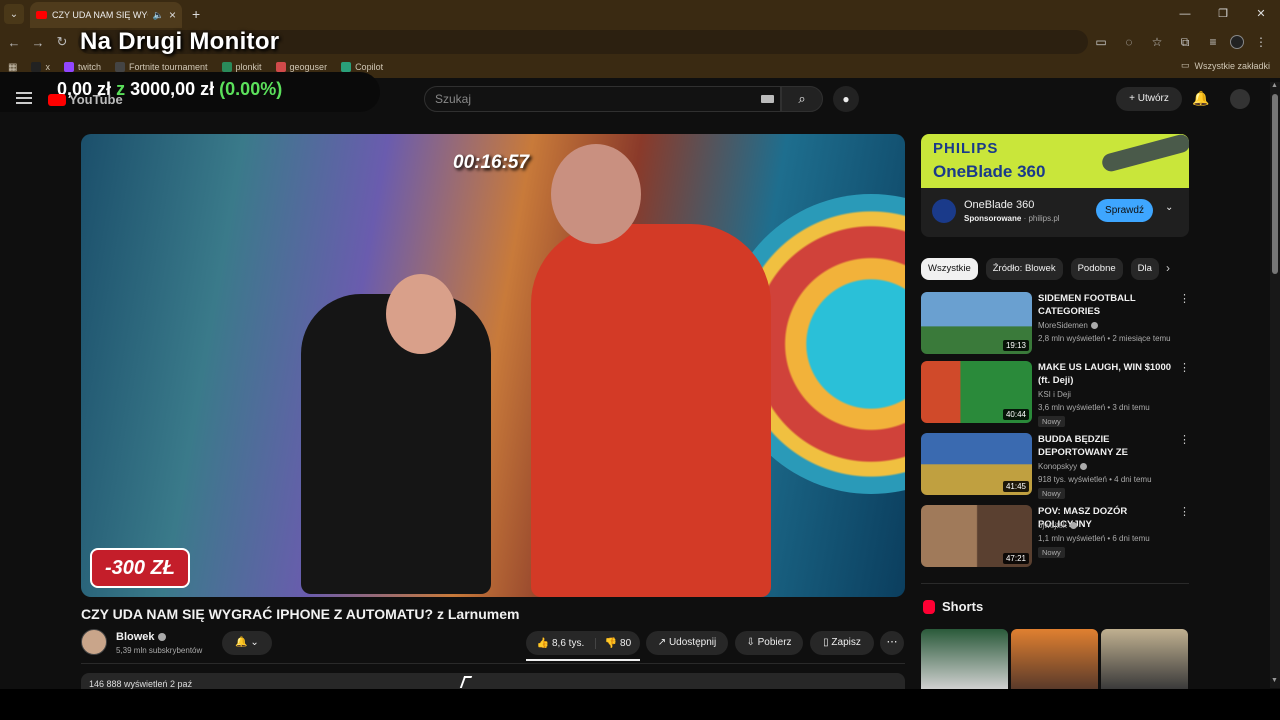  I want to click on video-timer-overlay: 00:16:57, so click(491, 162).